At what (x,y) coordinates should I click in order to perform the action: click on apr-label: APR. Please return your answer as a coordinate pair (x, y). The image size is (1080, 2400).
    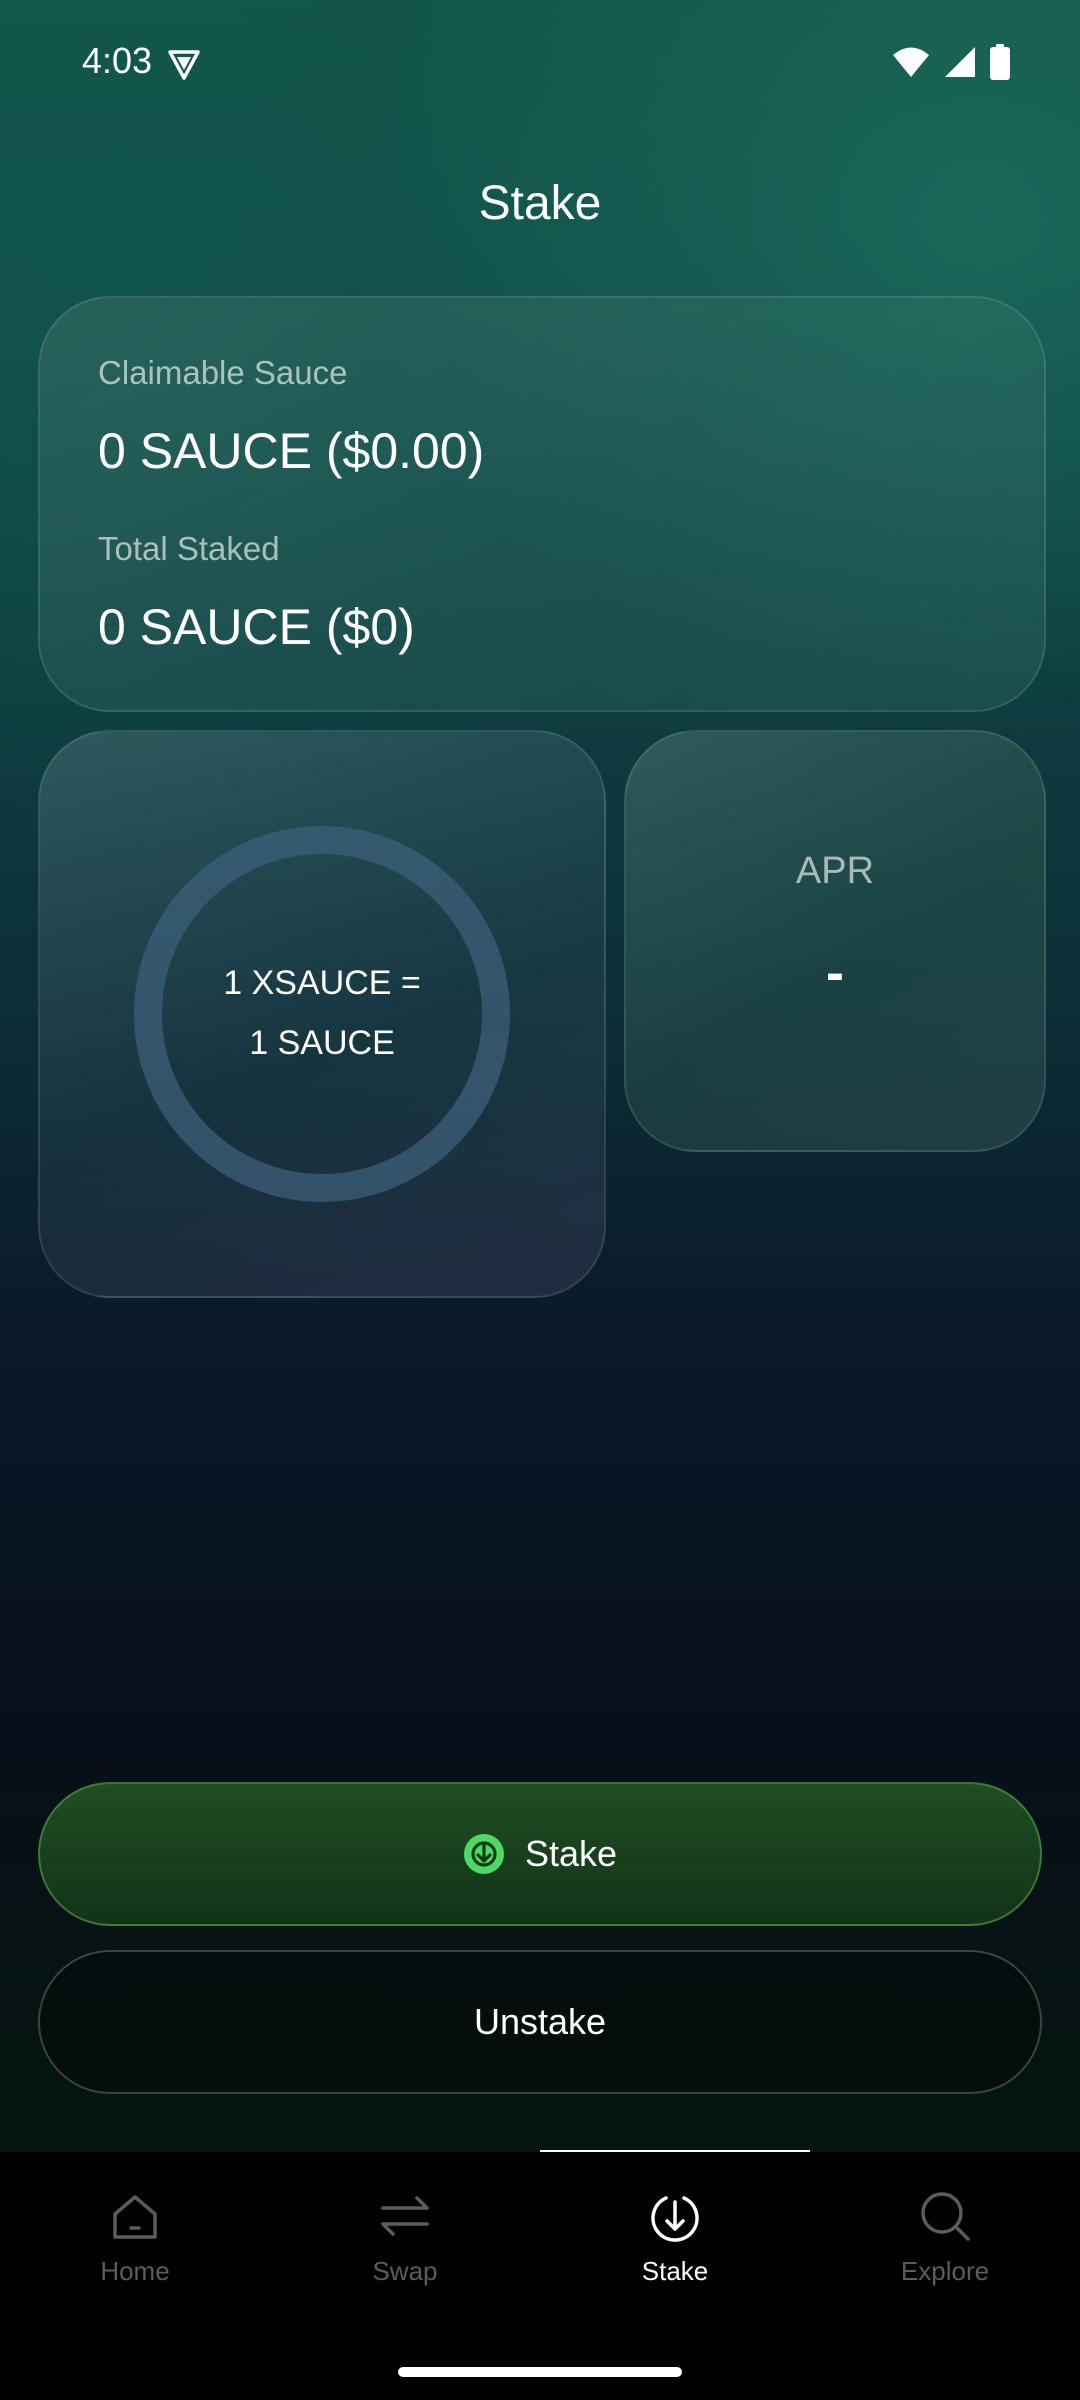
    Looking at the image, I should click on (835, 871).